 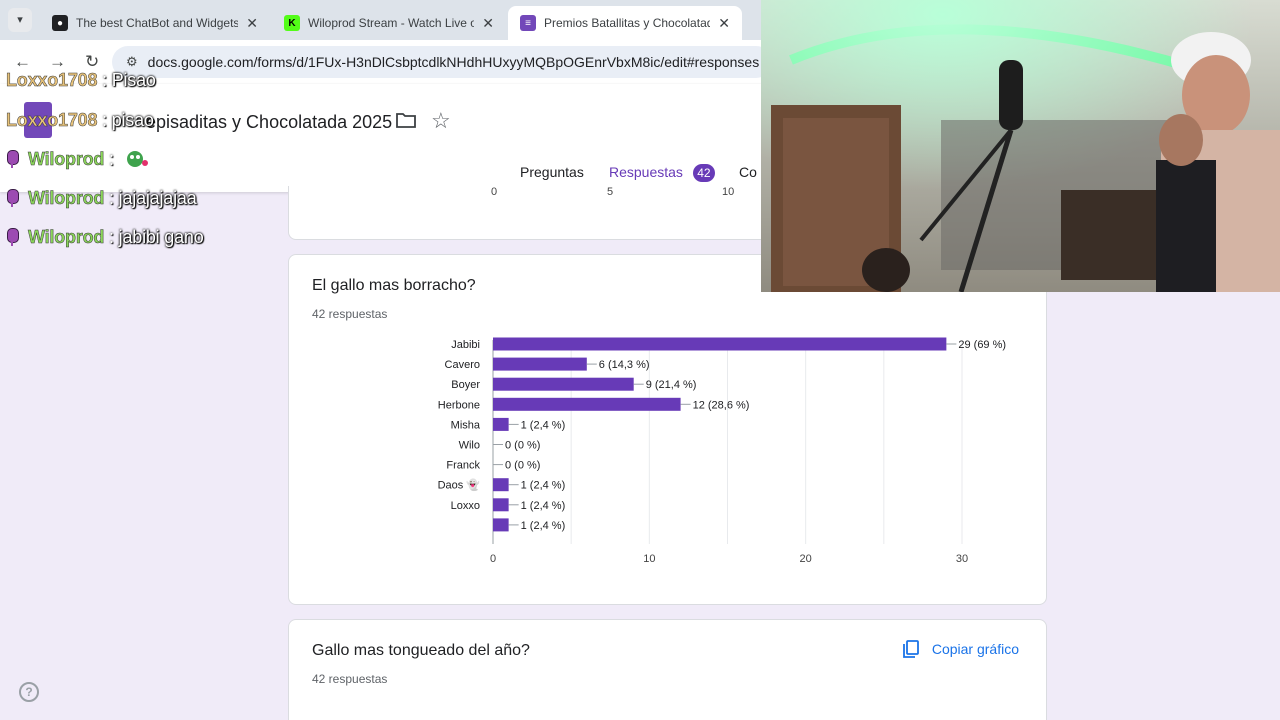 I want to click on chat-message: Wiloprod : jajajajajaa, so click(x=101, y=198).